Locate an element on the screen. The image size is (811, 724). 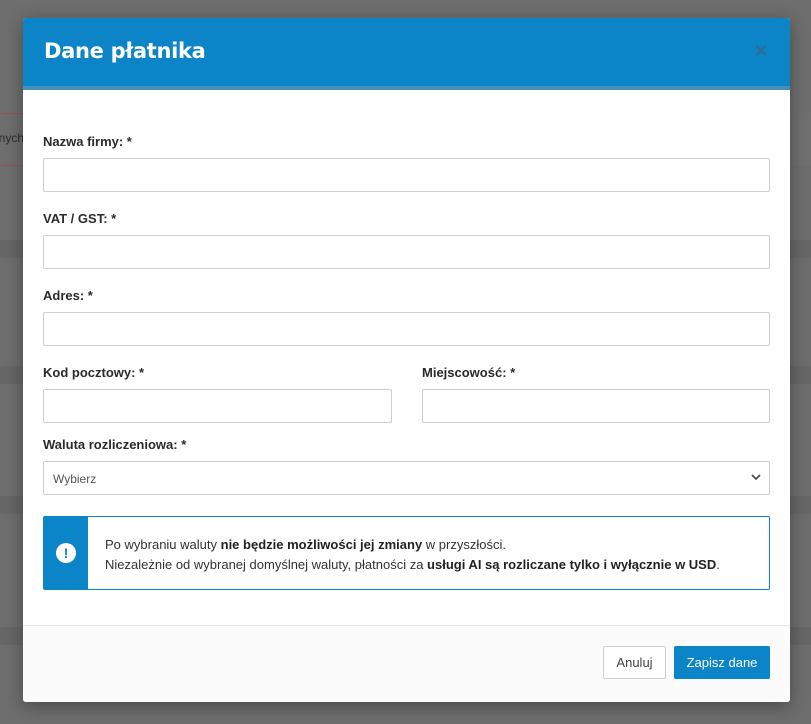
address-label: Adres: * is located at coordinates (68, 295).